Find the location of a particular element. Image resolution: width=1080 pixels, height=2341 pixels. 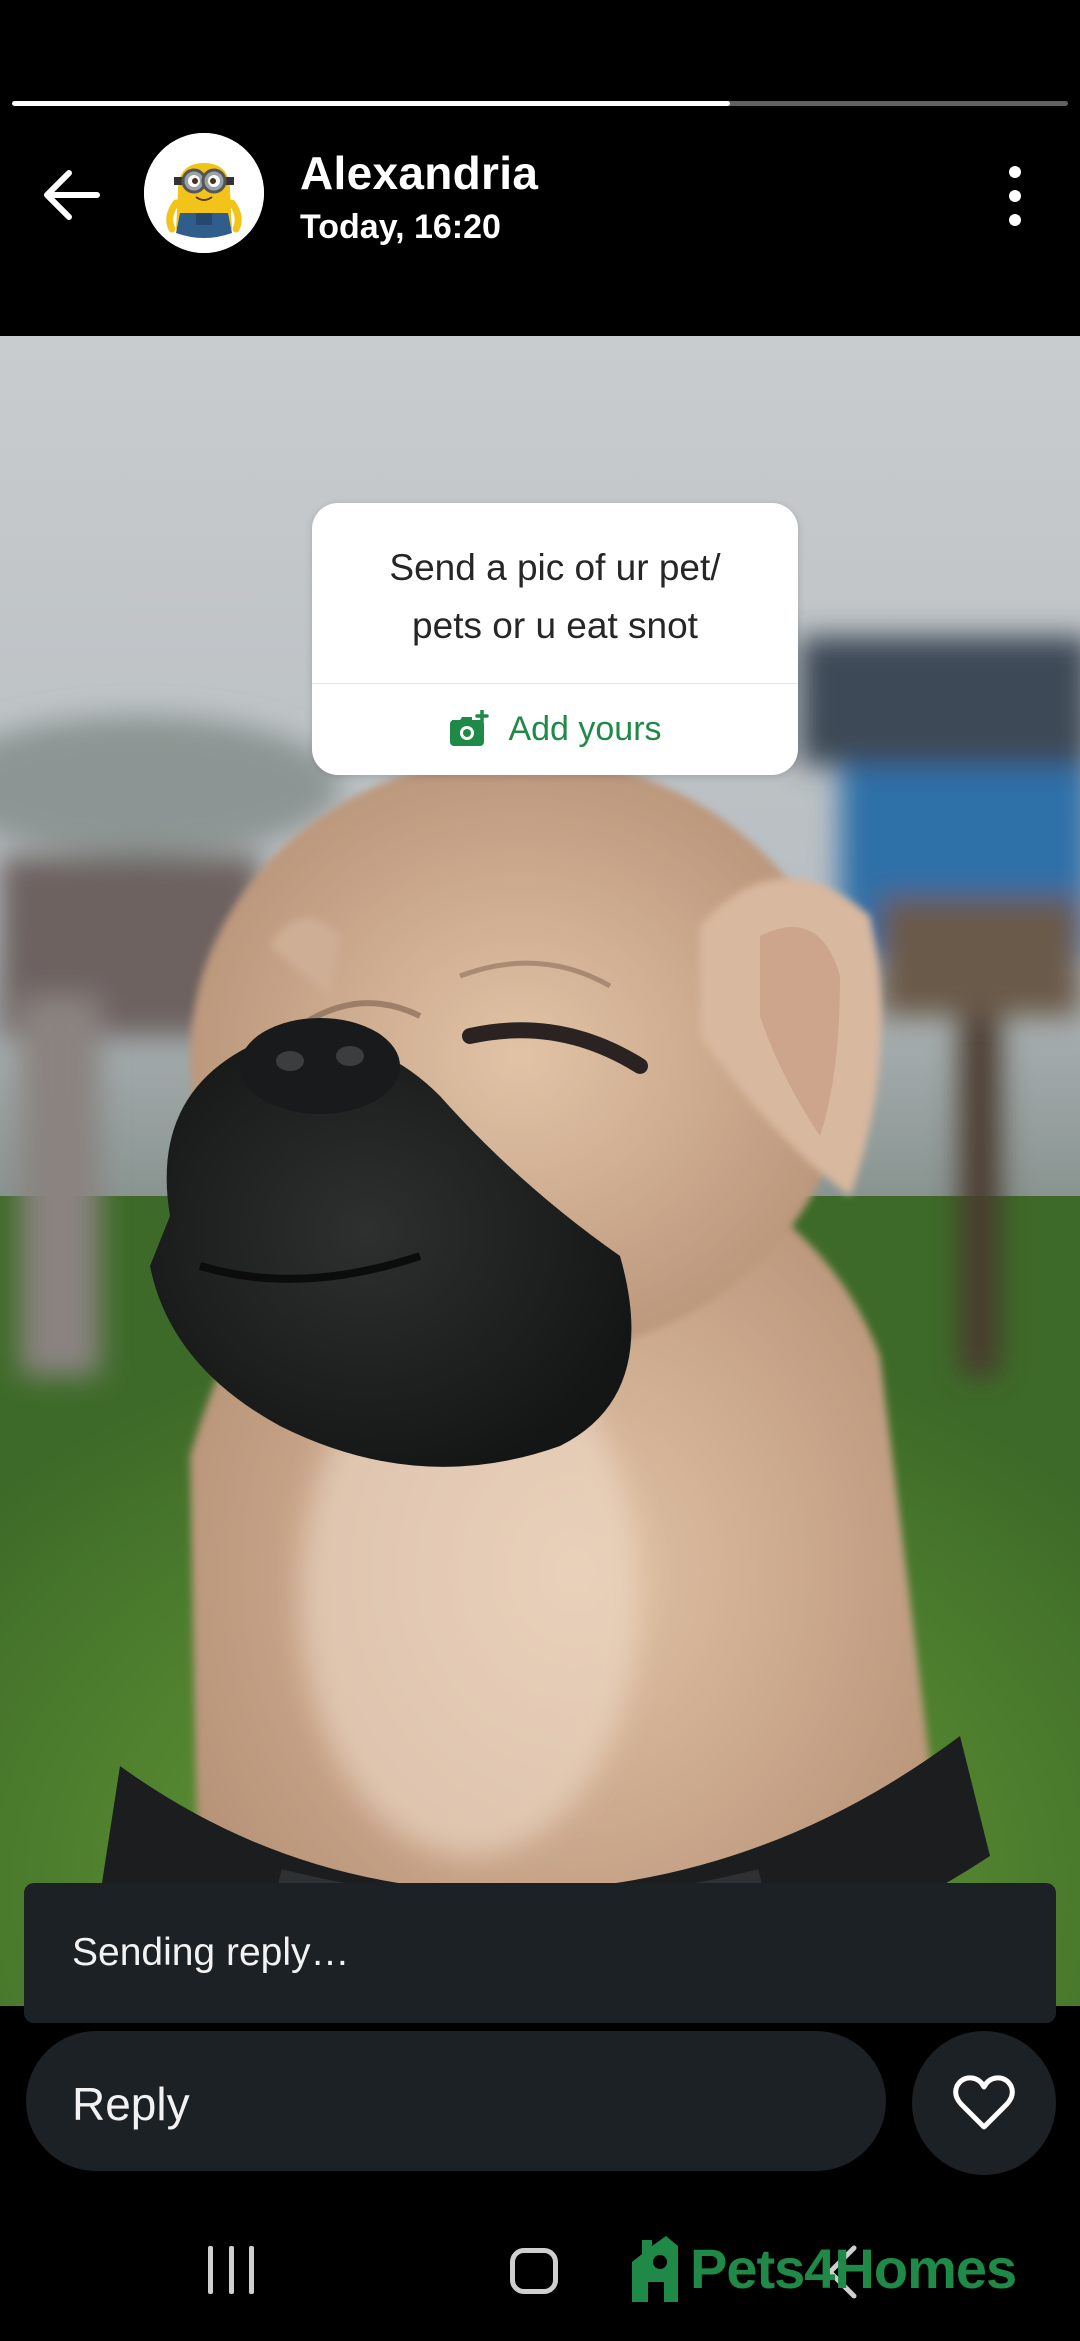

avatar is located at coordinates (204, 193).